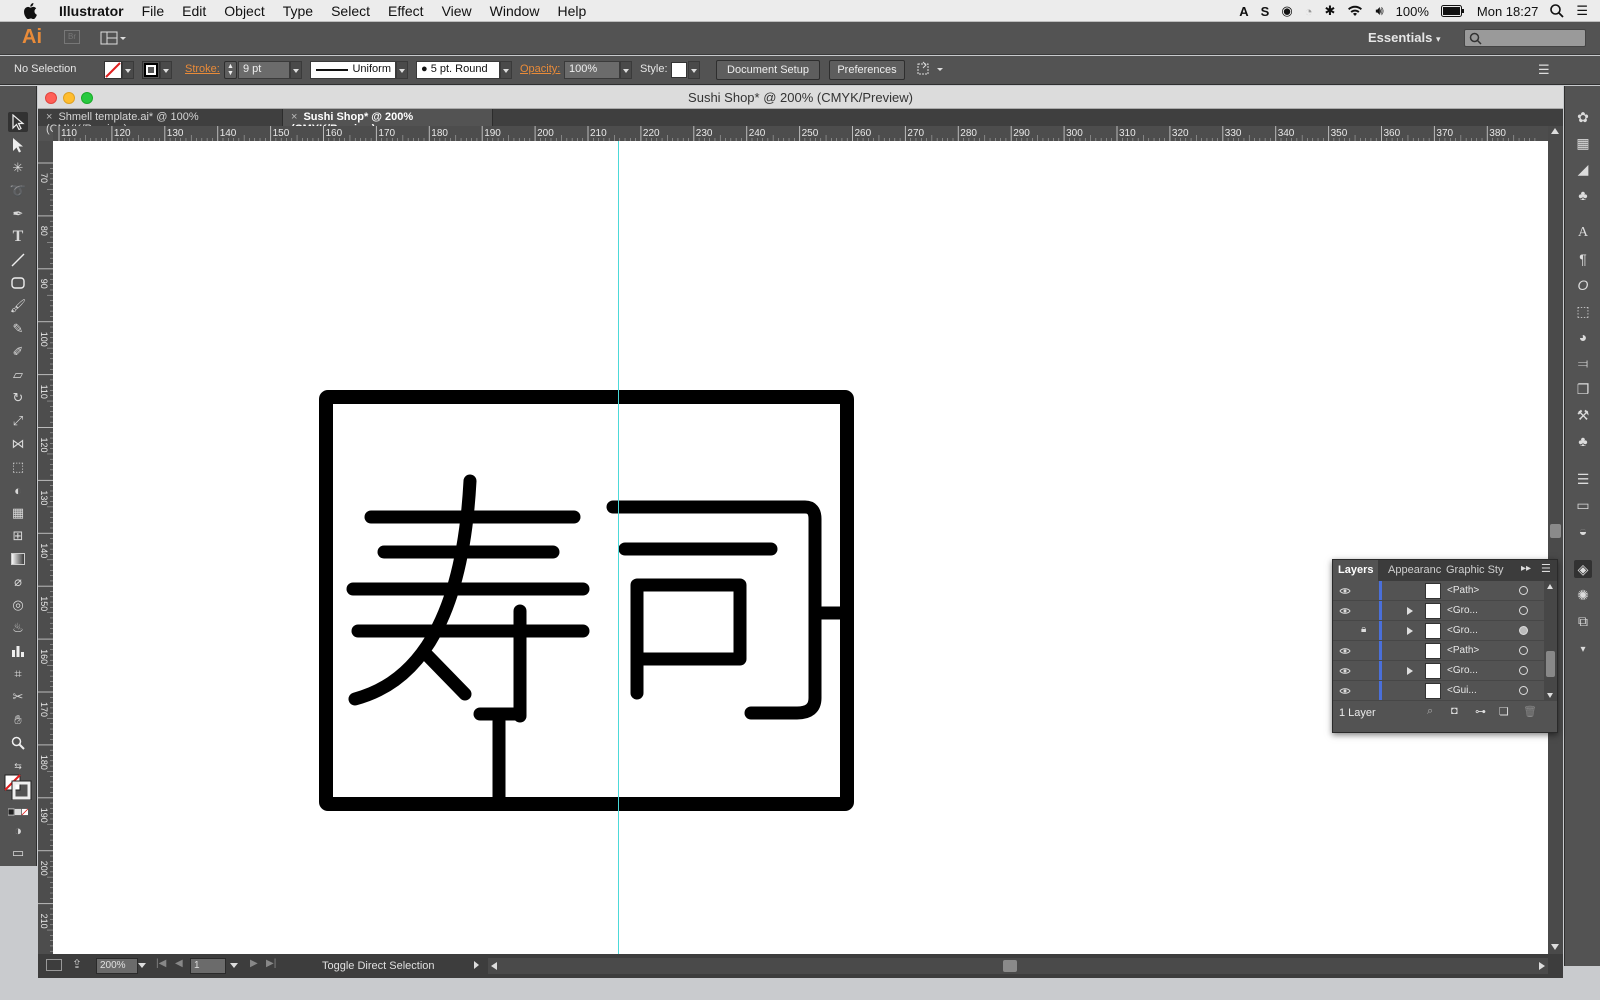 This screenshot has width=1600, height=1000. Describe the element at coordinates (128, 70) in the screenshot. I see `fill-dropdown` at that location.